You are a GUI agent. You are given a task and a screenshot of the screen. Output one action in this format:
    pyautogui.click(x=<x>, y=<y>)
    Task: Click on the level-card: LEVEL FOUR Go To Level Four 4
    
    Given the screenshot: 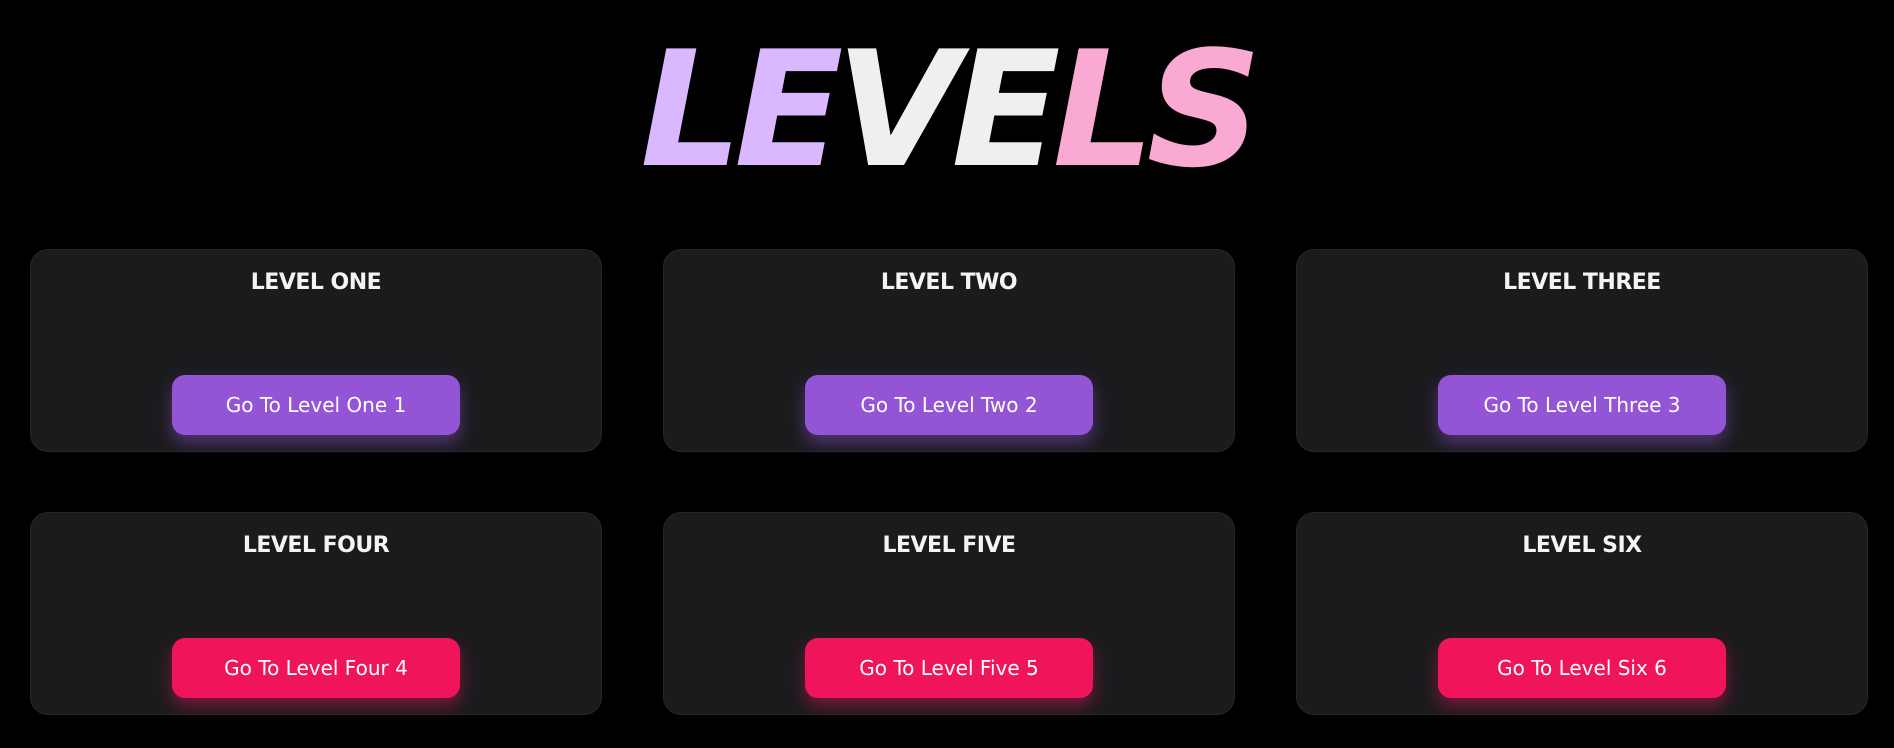 What is the action you would take?
    pyautogui.click(x=316, y=613)
    